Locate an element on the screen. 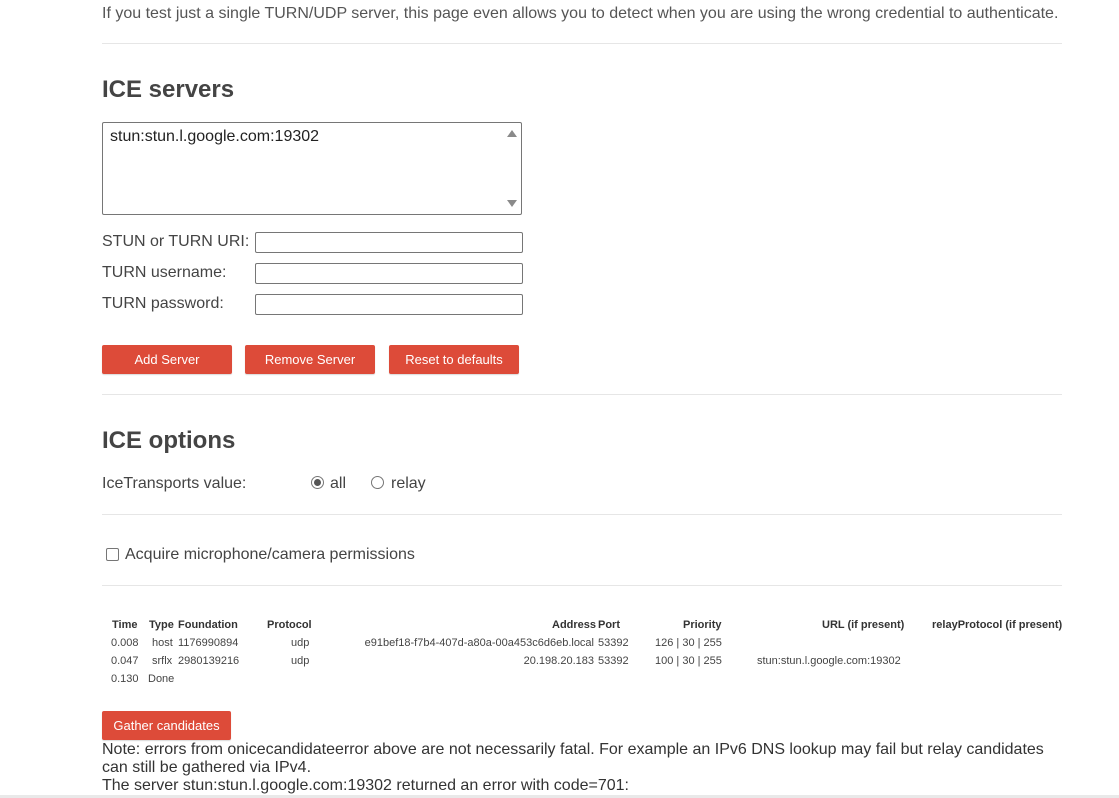 This screenshot has height=798, width=1119. col-header-protocol: Protocol is located at coordinates (289, 625).